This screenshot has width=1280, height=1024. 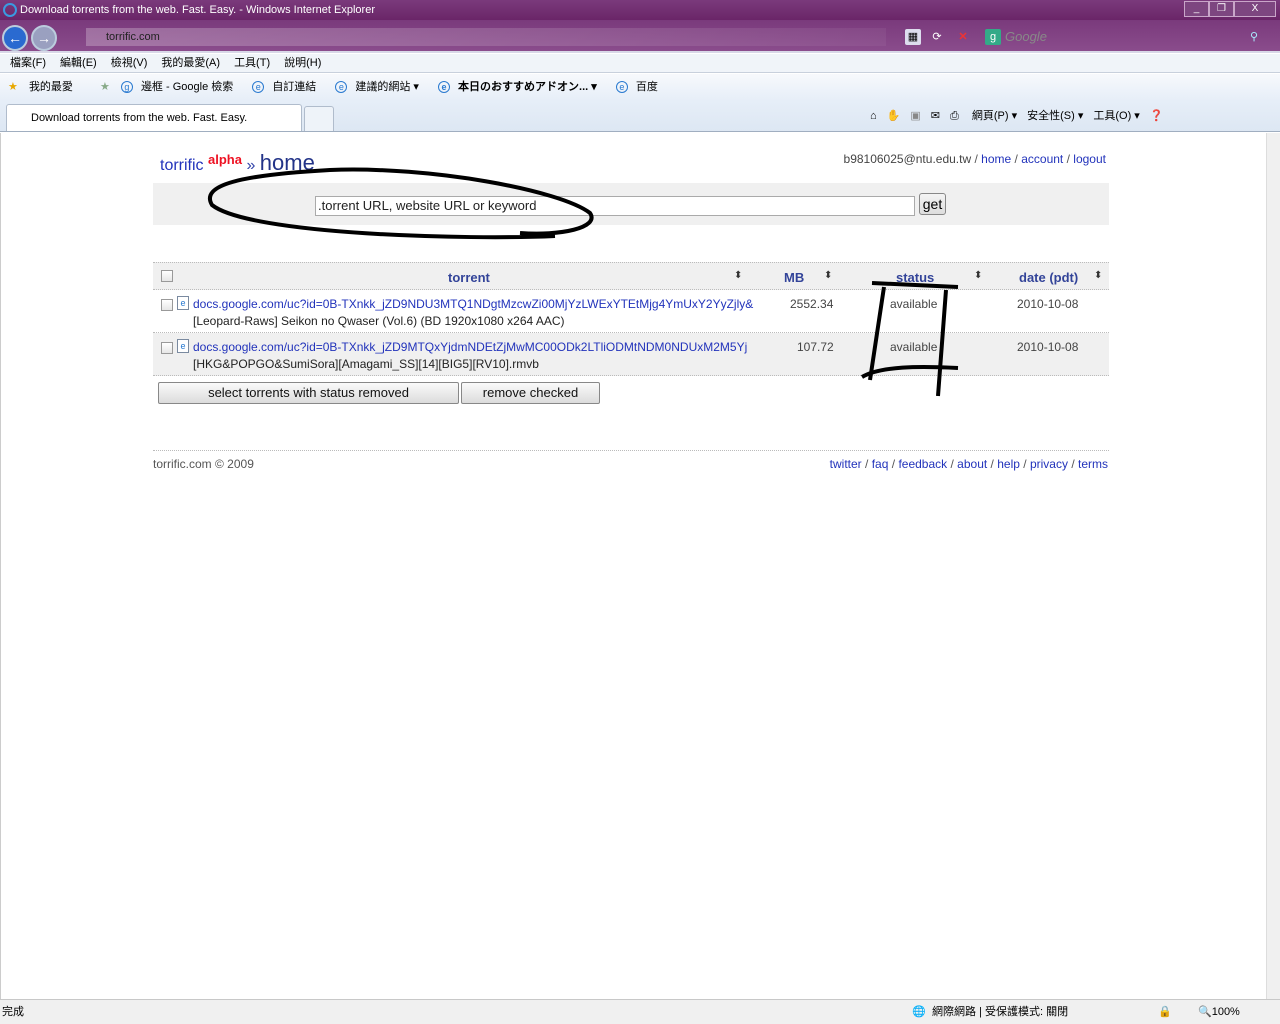 I want to click on menu-edit: 編輯(E), so click(x=78, y=63).